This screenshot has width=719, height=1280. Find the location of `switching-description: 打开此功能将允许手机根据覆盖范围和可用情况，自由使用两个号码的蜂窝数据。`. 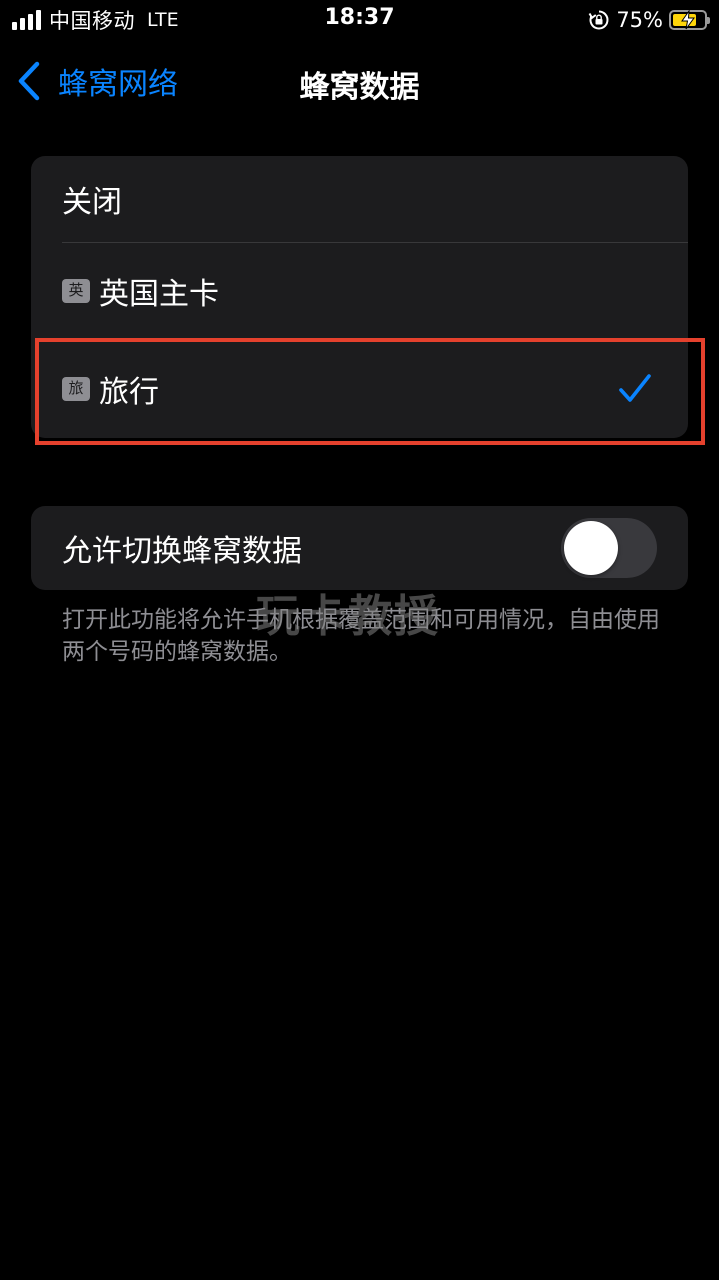

switching-description: 打开此功能将允许手机根据覆盖范围和可用情况，自由使用两个号码的蜂窝数据。 is located at coordinates (361, 636).